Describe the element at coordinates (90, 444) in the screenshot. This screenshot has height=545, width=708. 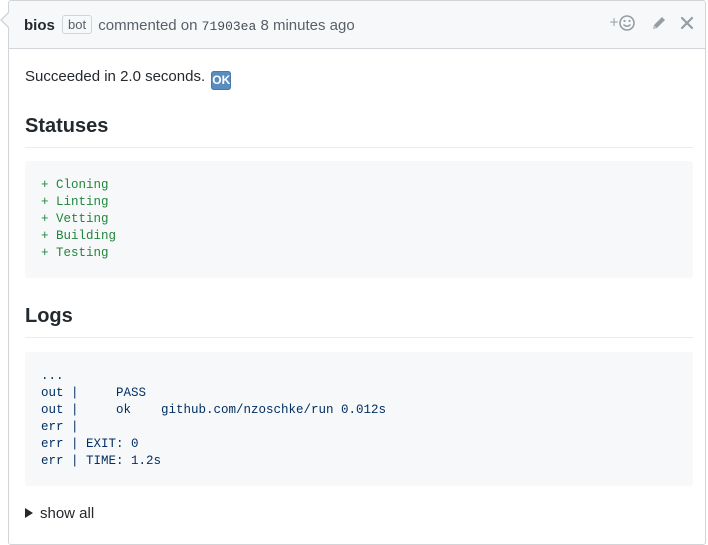
I see `log-line: err | EXIT: 0` at that location.